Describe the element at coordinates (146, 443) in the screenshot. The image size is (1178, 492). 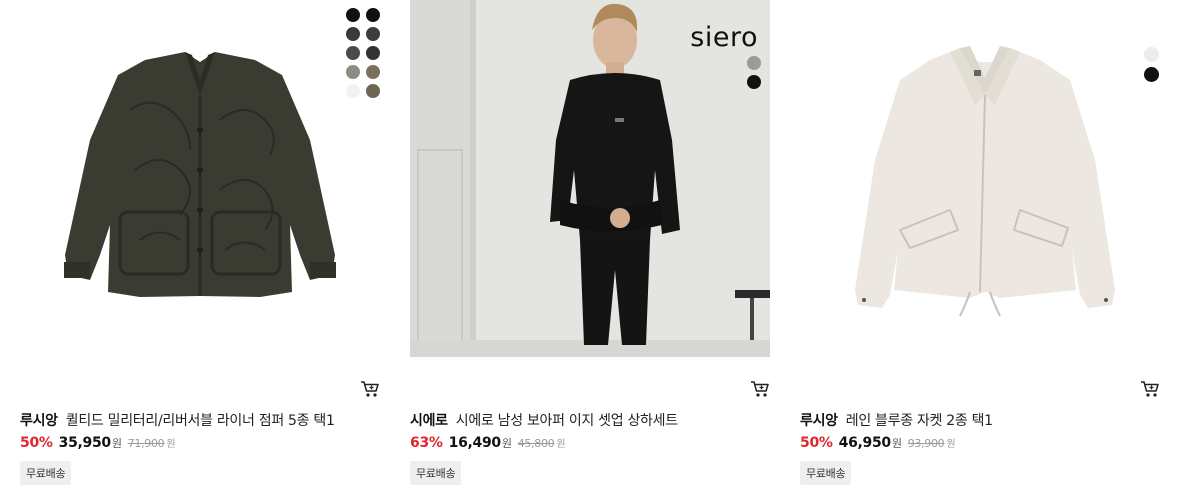
I see `original-price: 71,900` at that location.